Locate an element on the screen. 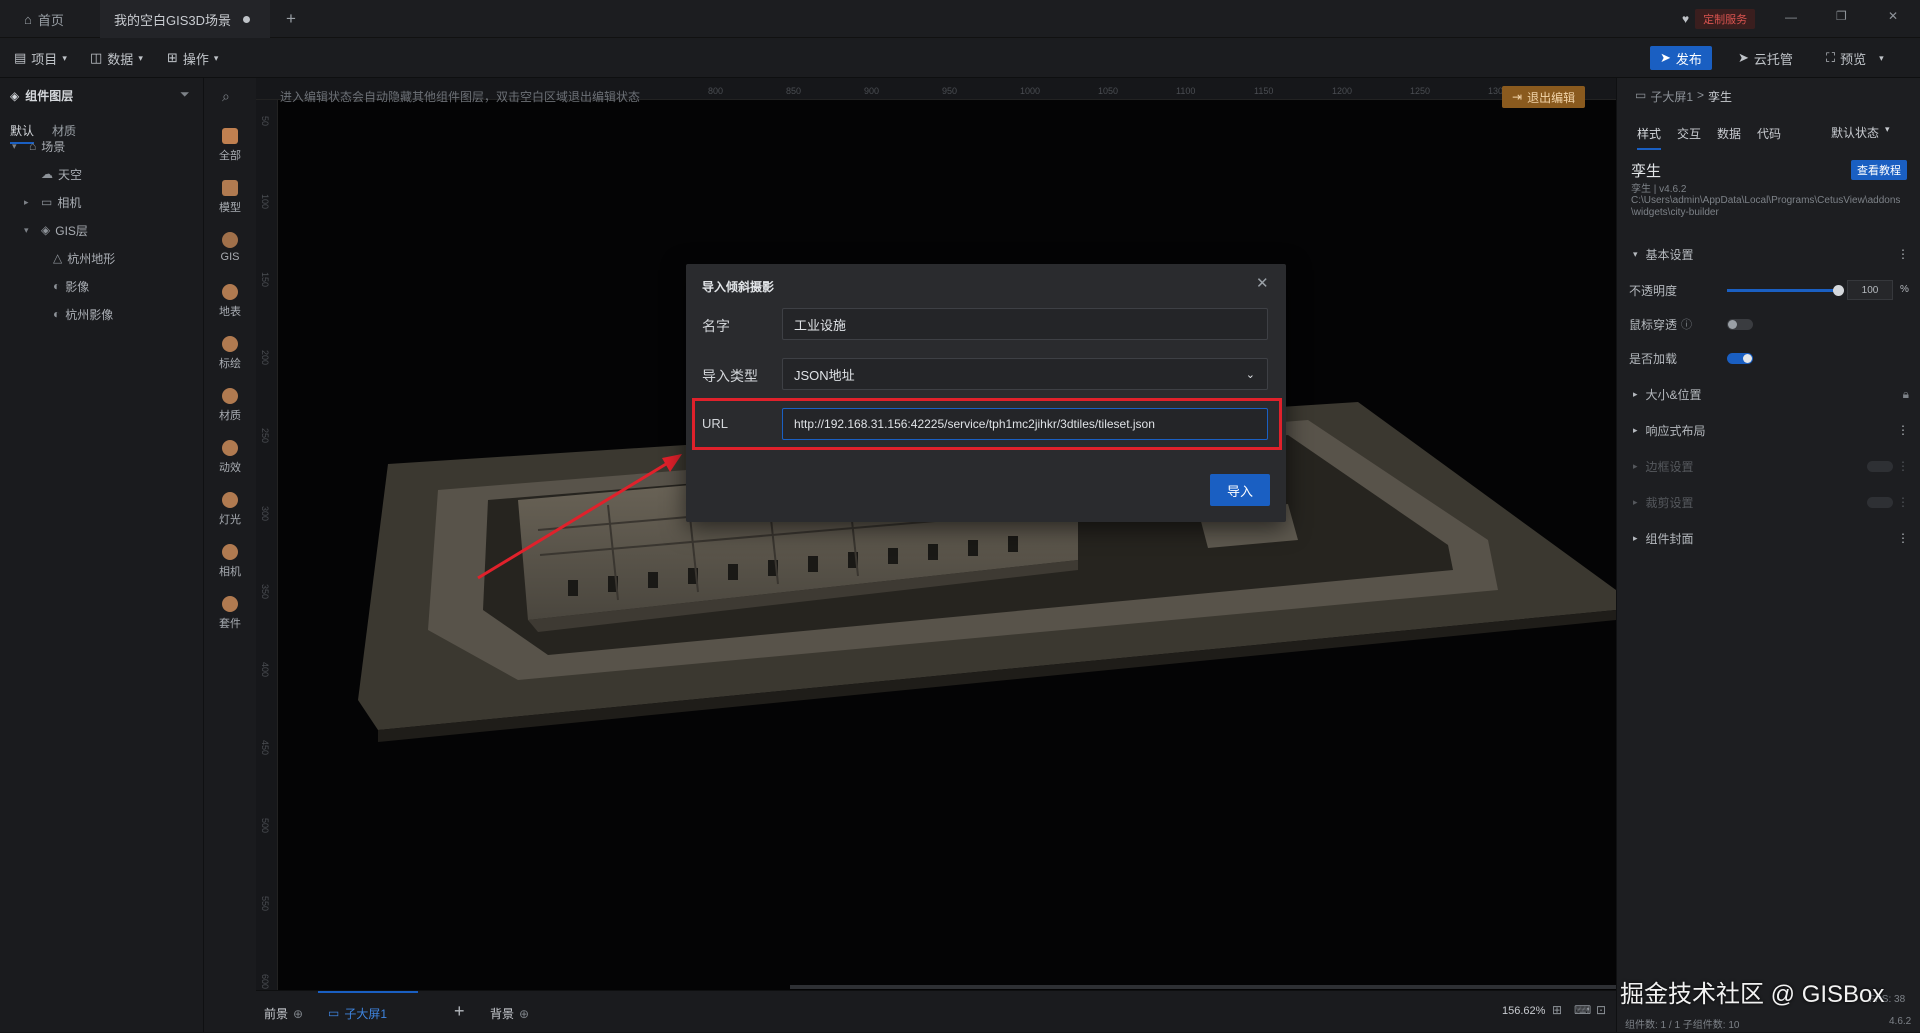  import-type-select: JSON地址 ⌄ is located at coordinates (1025, 374).